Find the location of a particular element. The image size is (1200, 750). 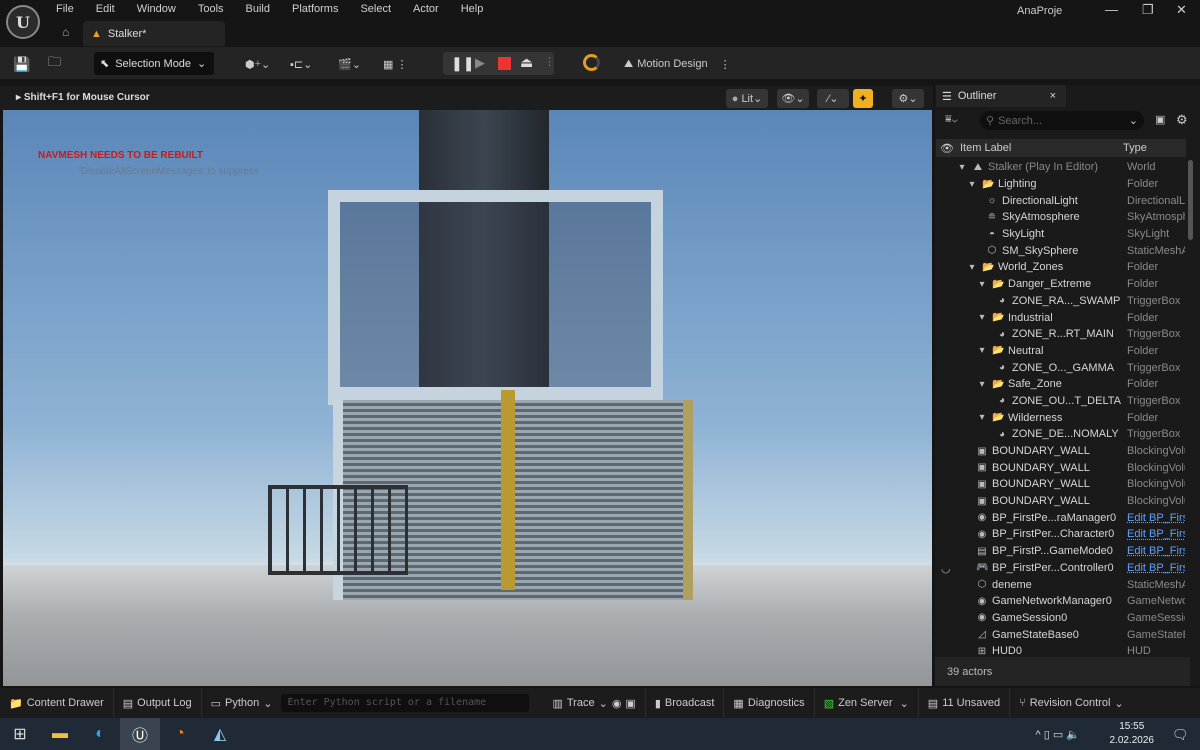

outliner-row: ▾ 📂 Industrial Folder is located at coordinates (1061, 317).